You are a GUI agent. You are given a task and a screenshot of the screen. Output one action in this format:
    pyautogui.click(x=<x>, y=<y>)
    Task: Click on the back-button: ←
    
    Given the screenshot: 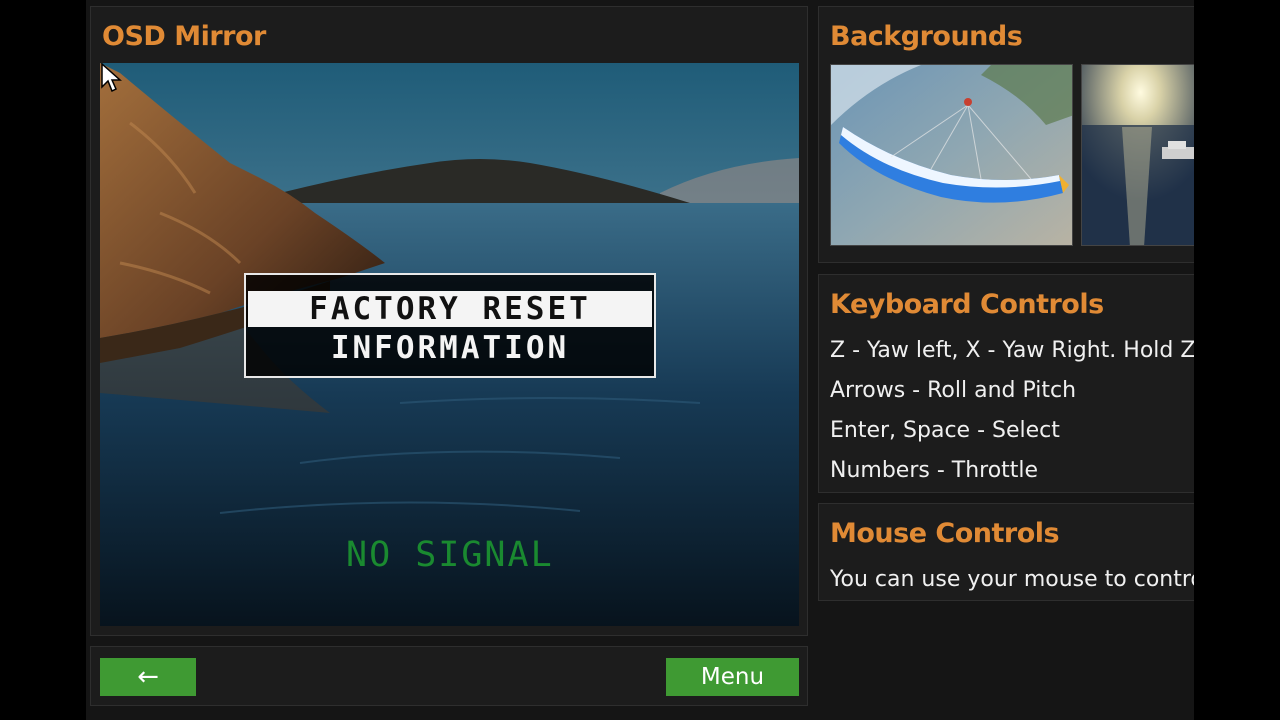 What is the action you would take?
    pyautogui.click(x=148, y=677)
    